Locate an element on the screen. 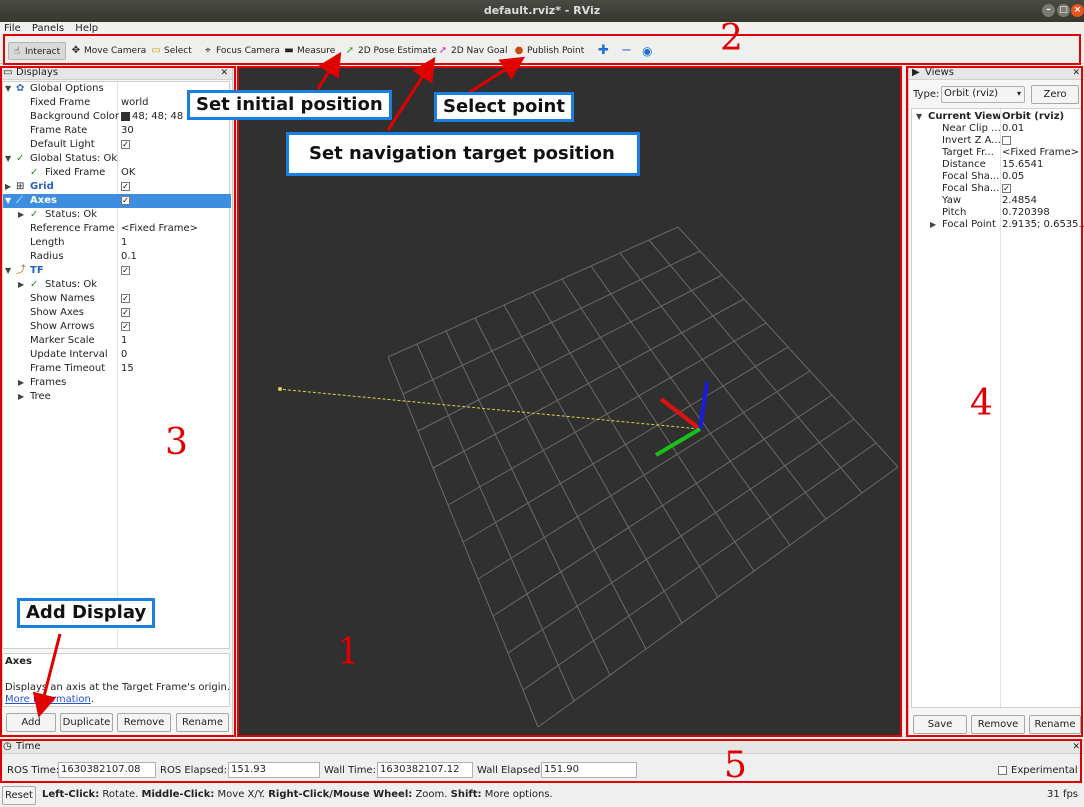 The width and height of the screenshot is (1084, 807). arrow-add-display is located at coordinates (47, 675).